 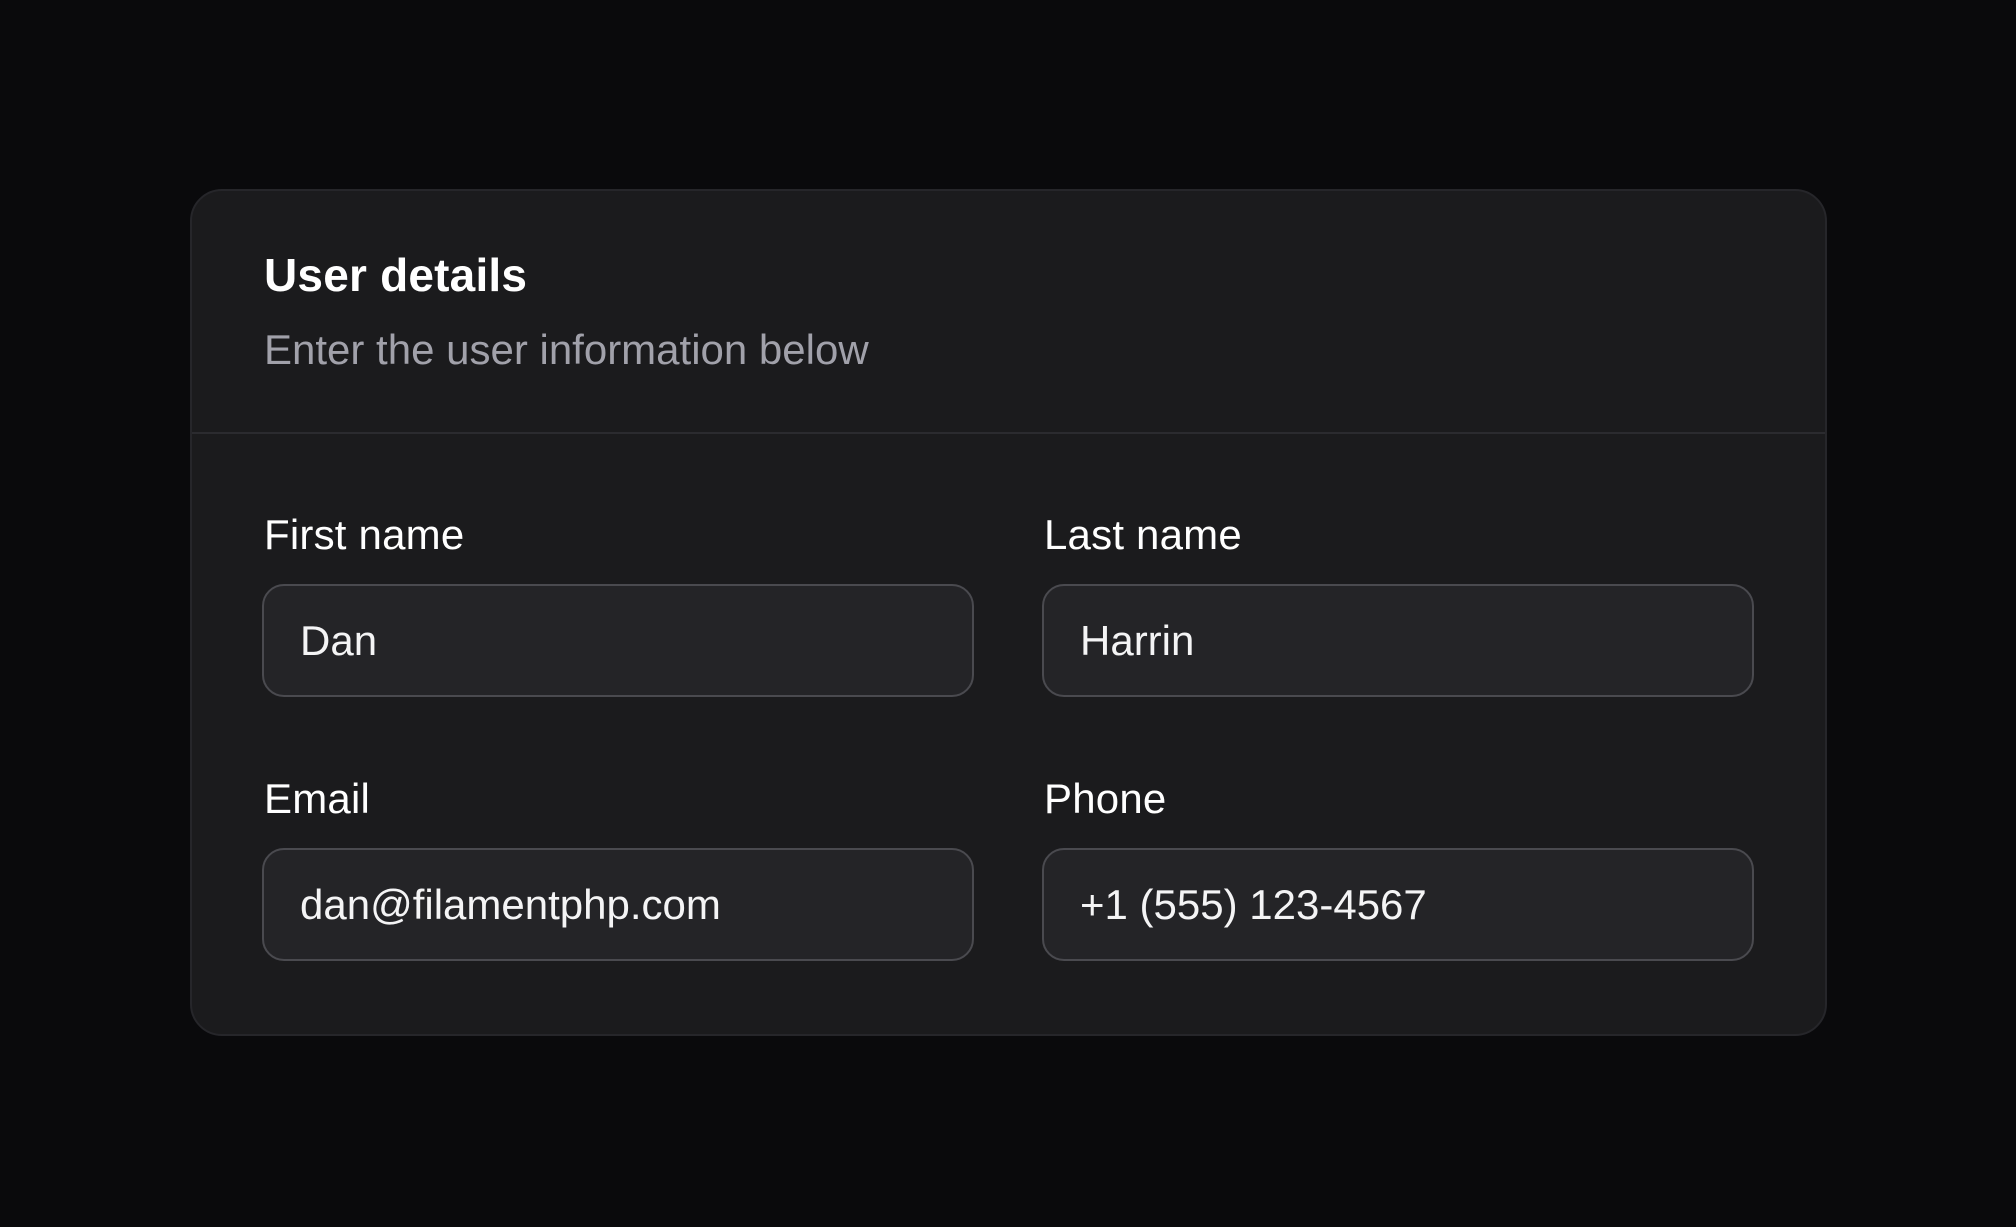 What do you see at coordinates (566, 349) in the screenshot?
I see `card-description: Enter the user information below` at bounding box center [566, 349].